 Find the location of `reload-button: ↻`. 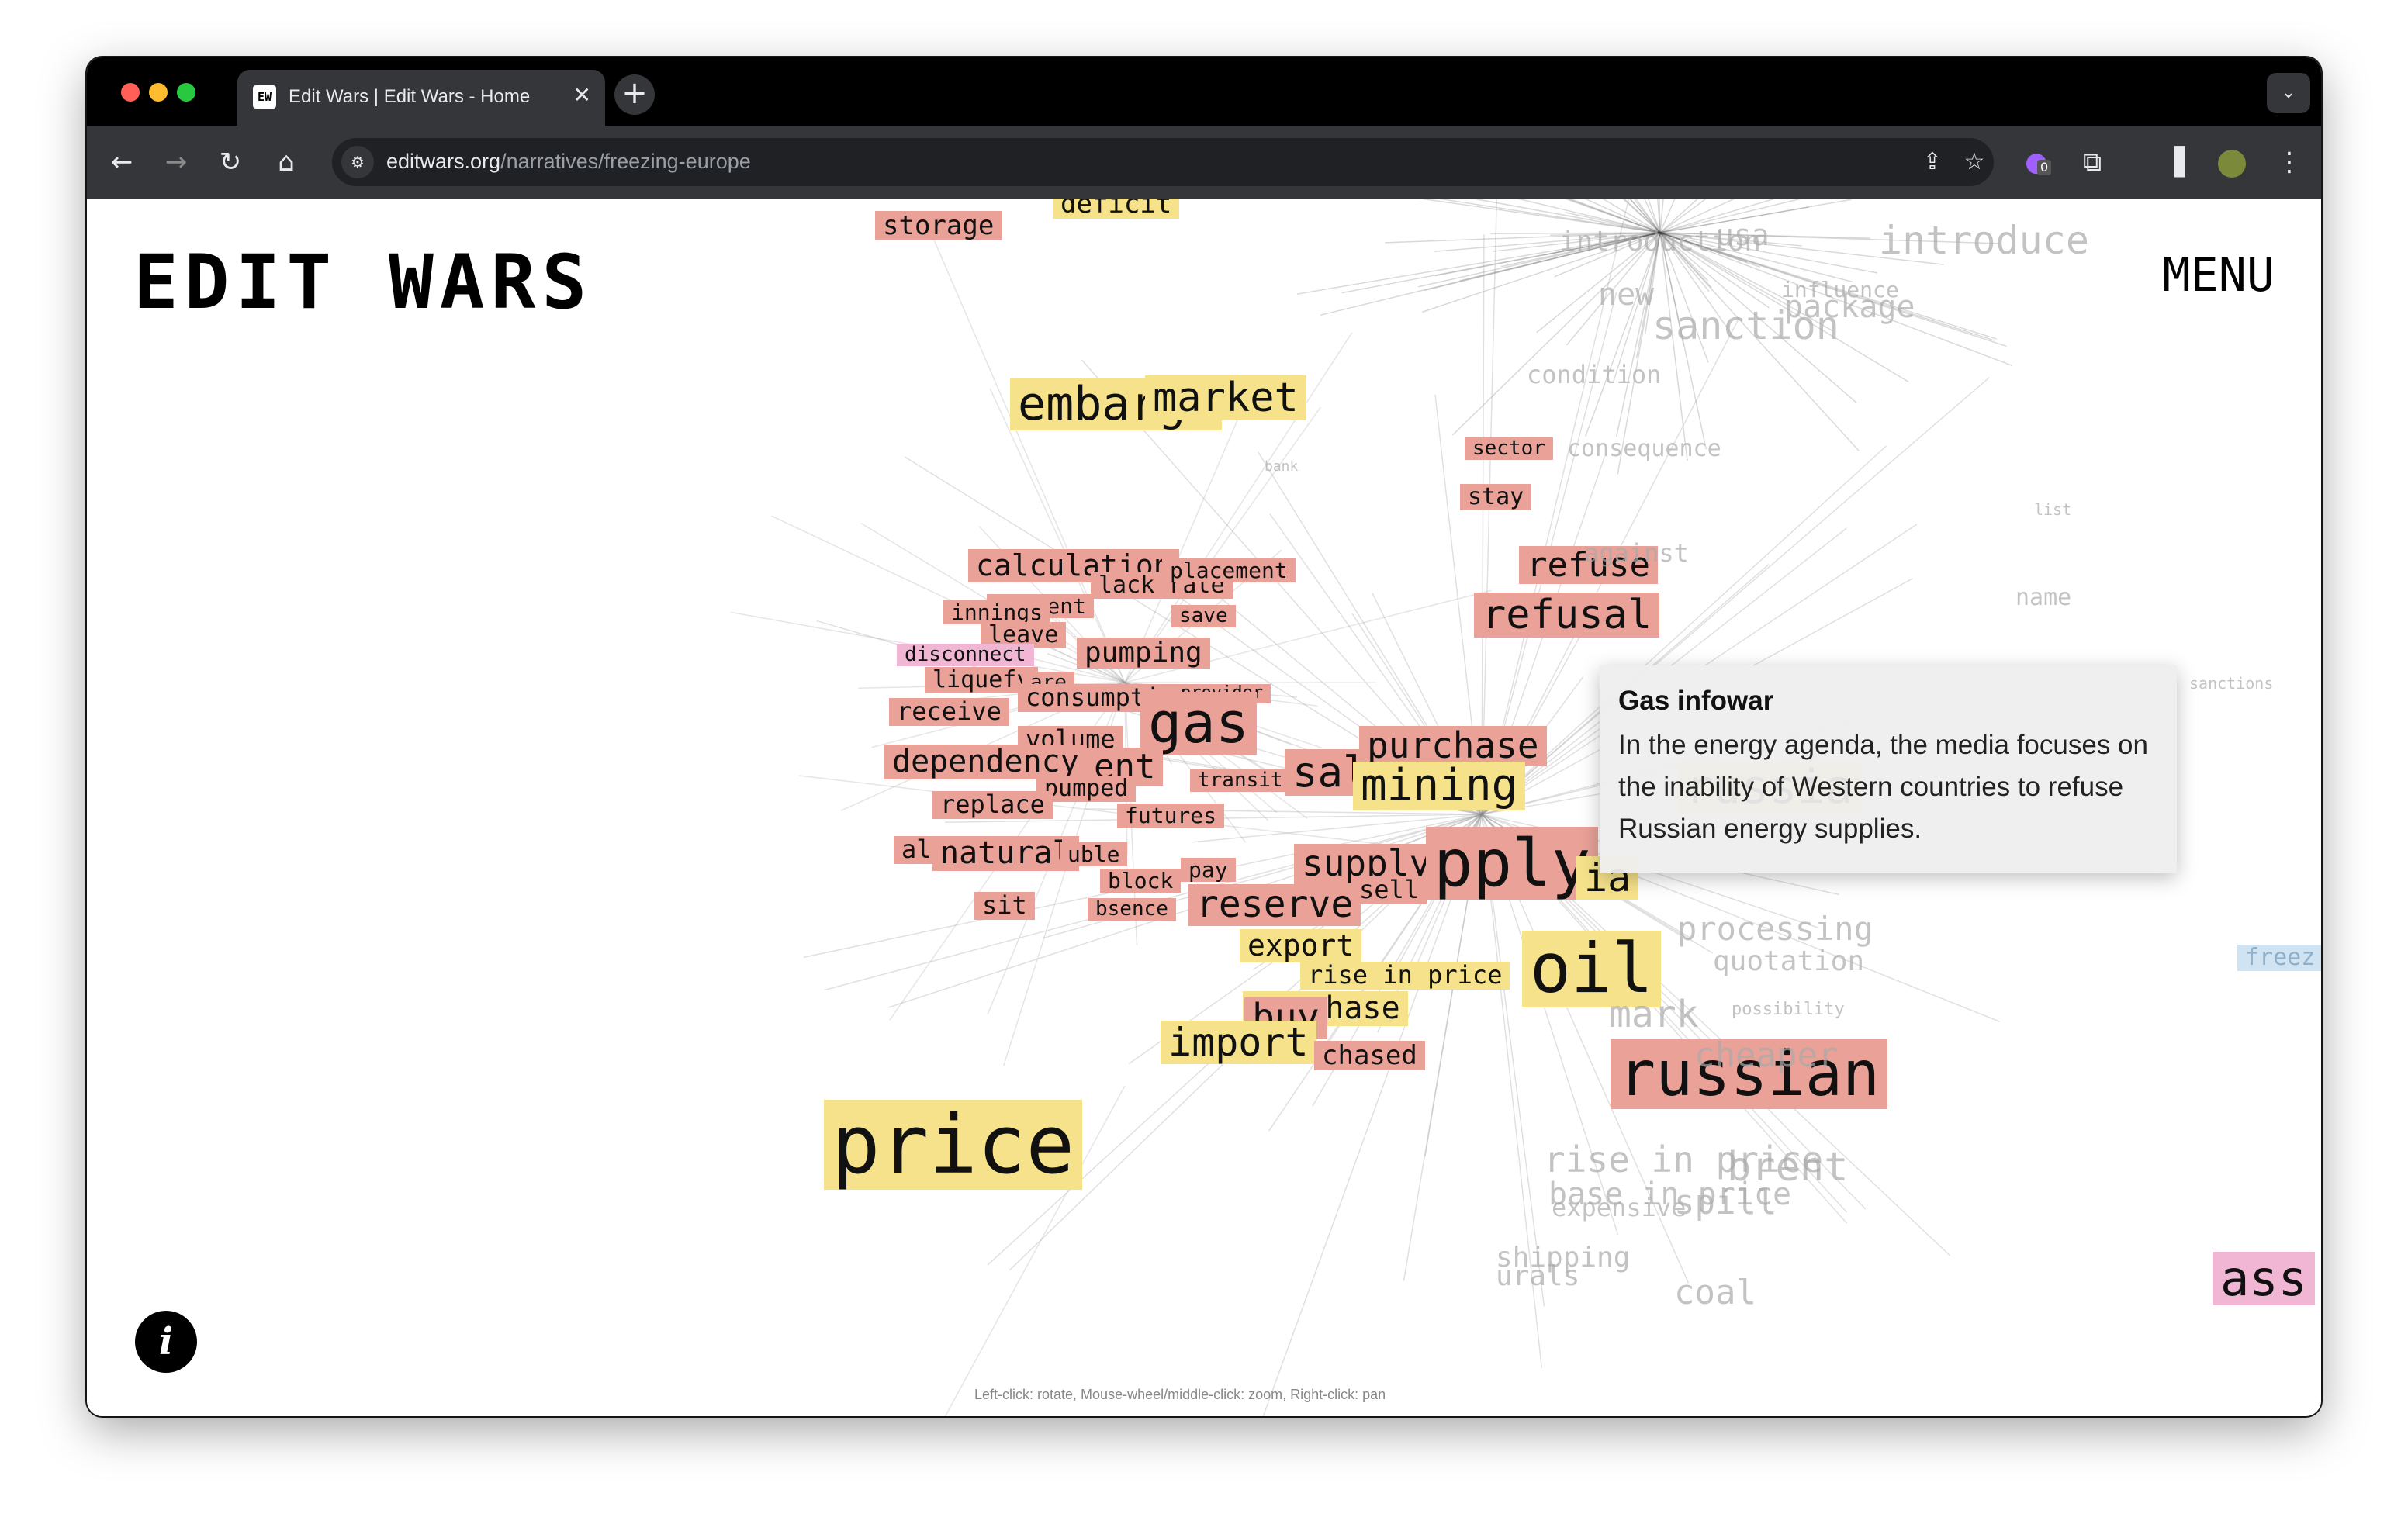

reload-button: ↻ is located at coordinates (231, 162).